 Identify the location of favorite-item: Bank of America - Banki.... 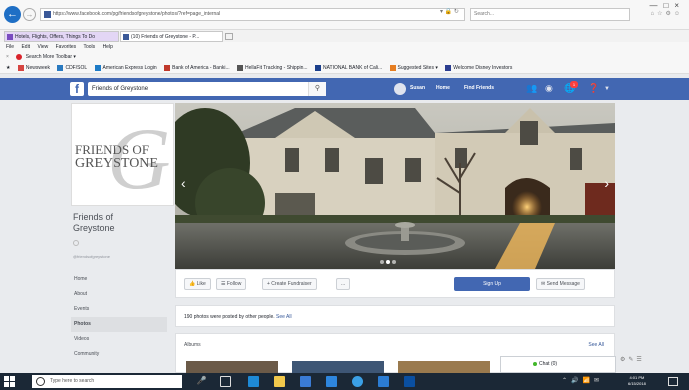
(197, 67).